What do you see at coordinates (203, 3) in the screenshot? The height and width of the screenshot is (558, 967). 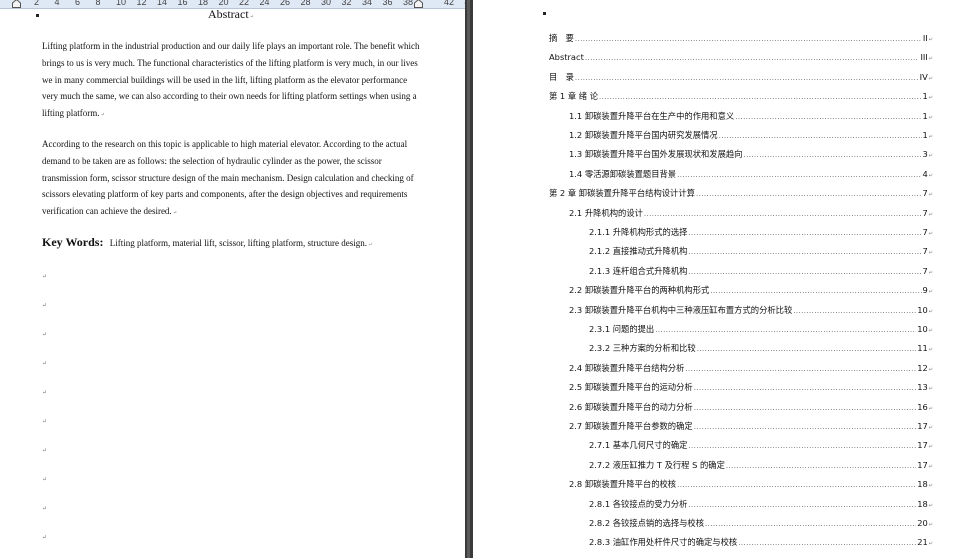 I see `ruler-number: 18` at bounding box center [203, 3].